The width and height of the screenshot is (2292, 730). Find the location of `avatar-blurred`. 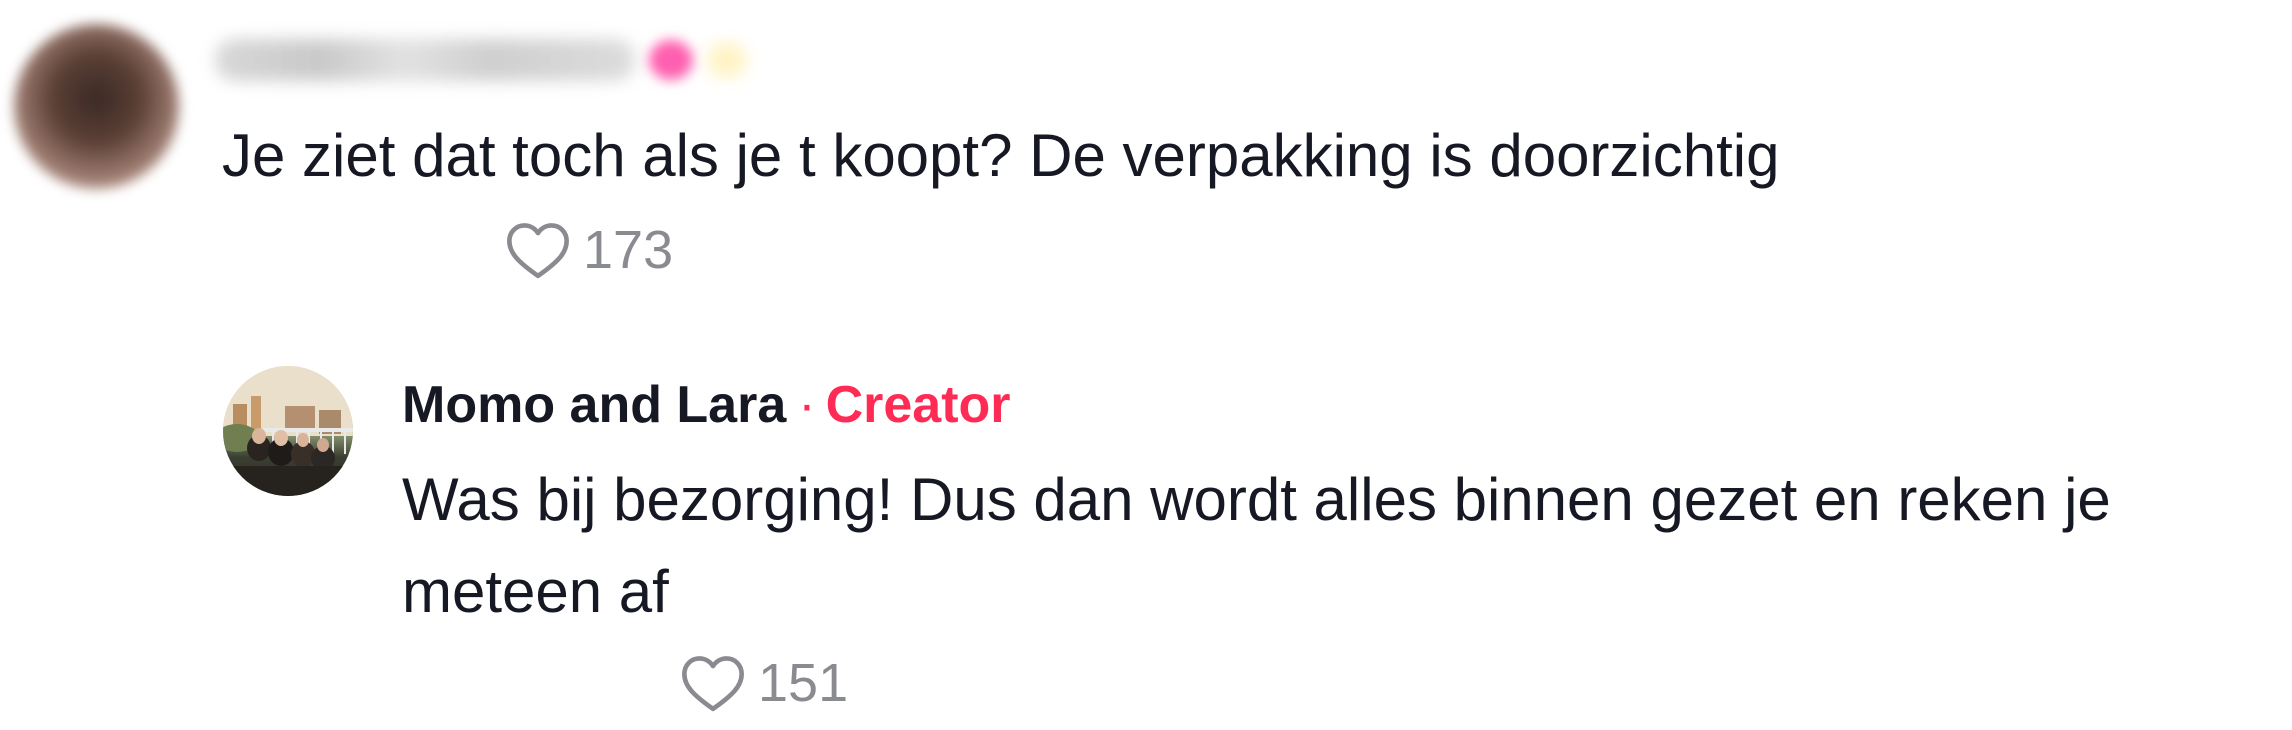

avatar-blurred is located at coordinates (96, 106).